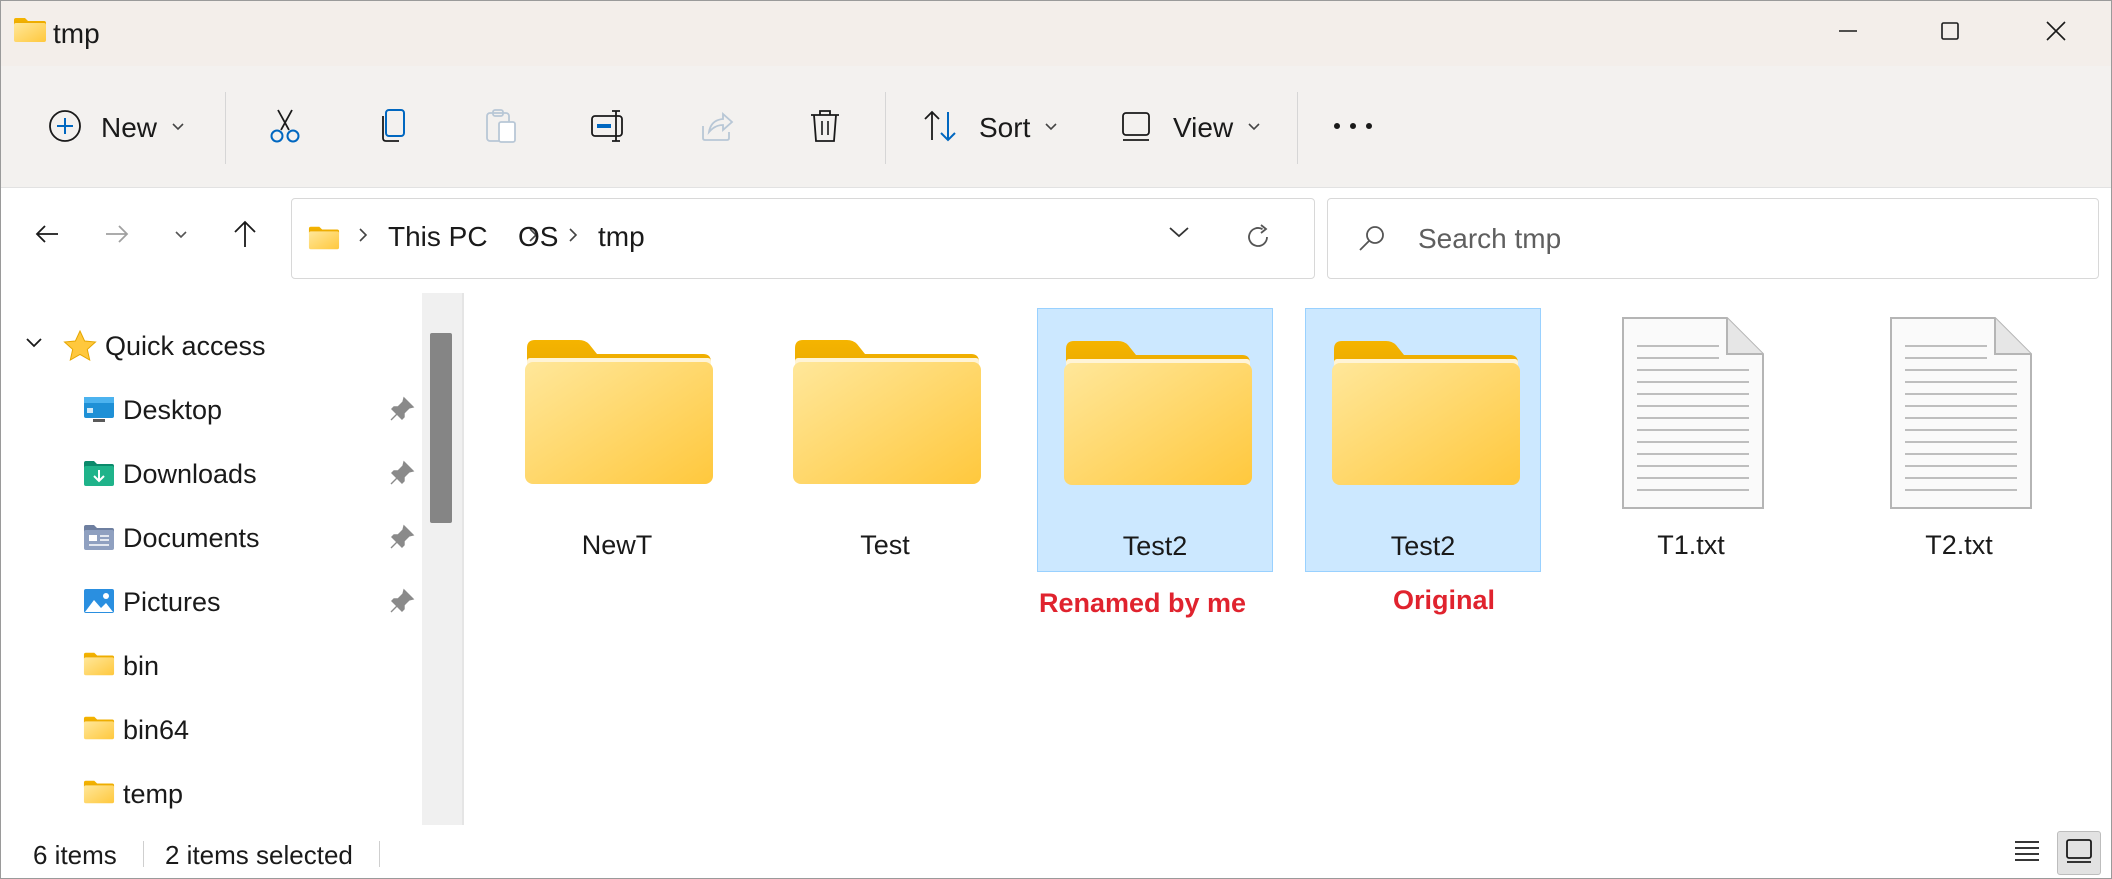 Image resolution: width=2112 pixels, height=879 pixels. I want to click on view-label: View, so click(1203, 127).